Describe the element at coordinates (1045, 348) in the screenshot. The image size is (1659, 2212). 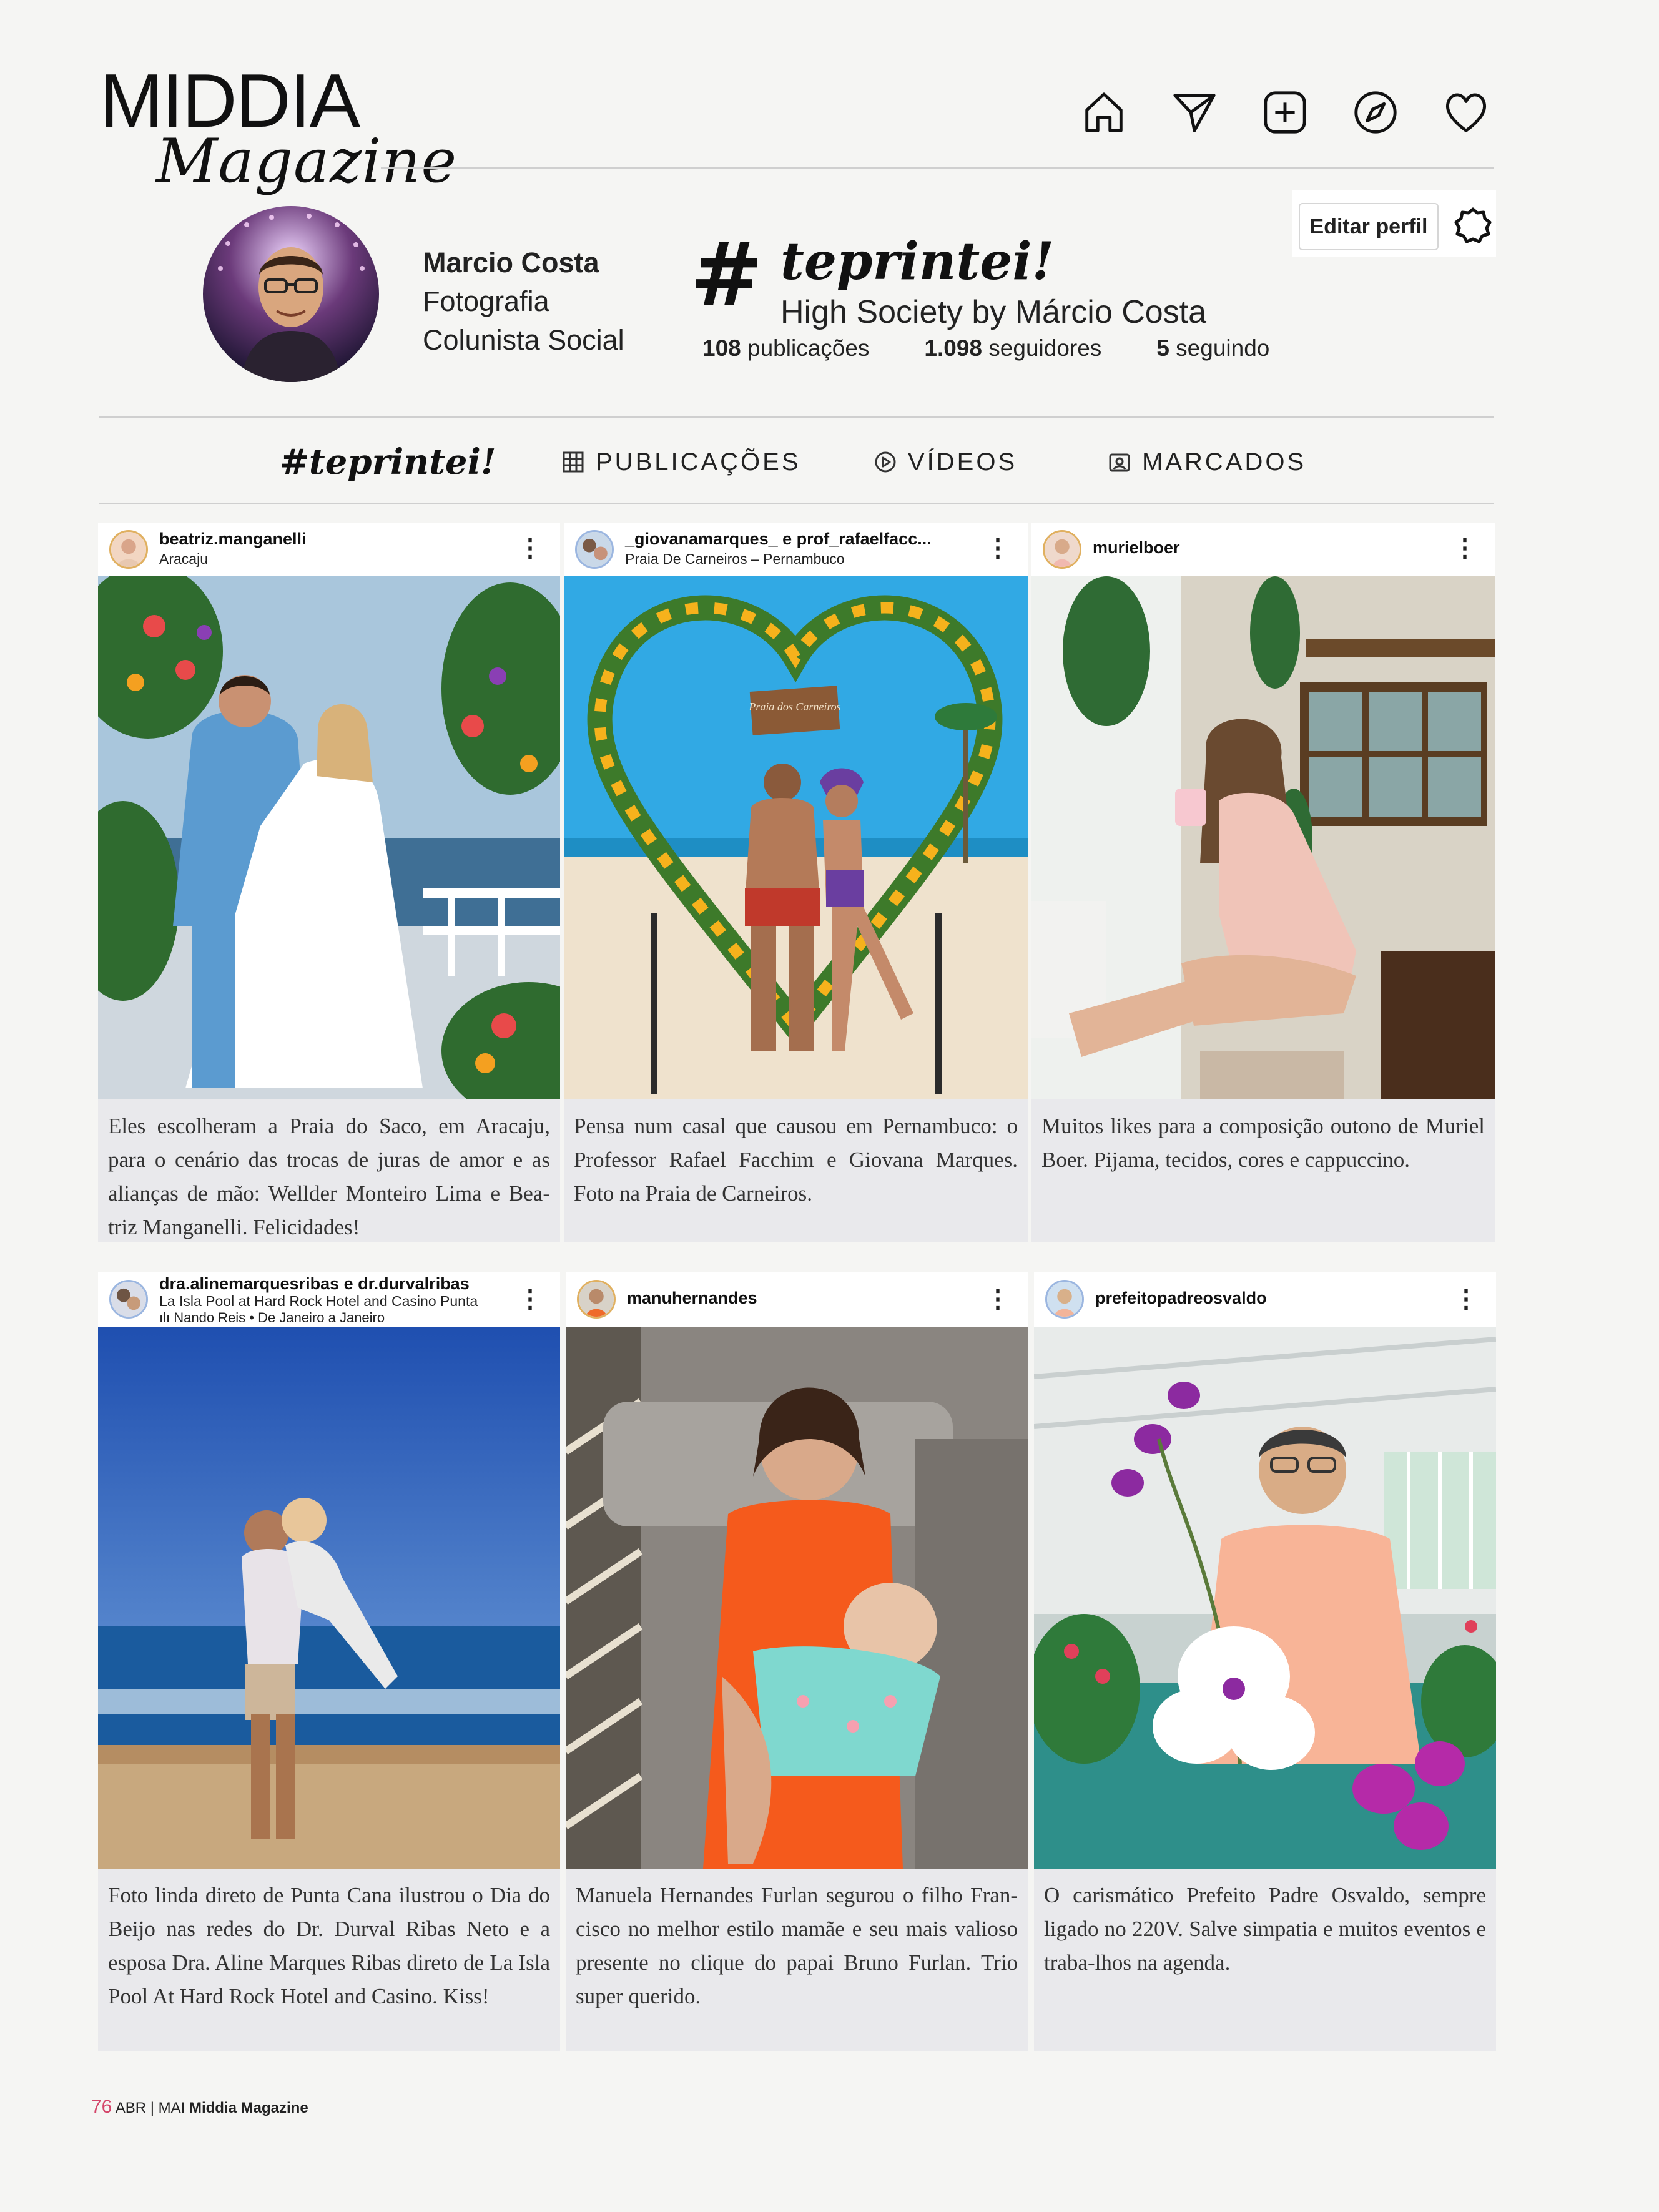
I see `stat-followers-label: seguidores` at that location.